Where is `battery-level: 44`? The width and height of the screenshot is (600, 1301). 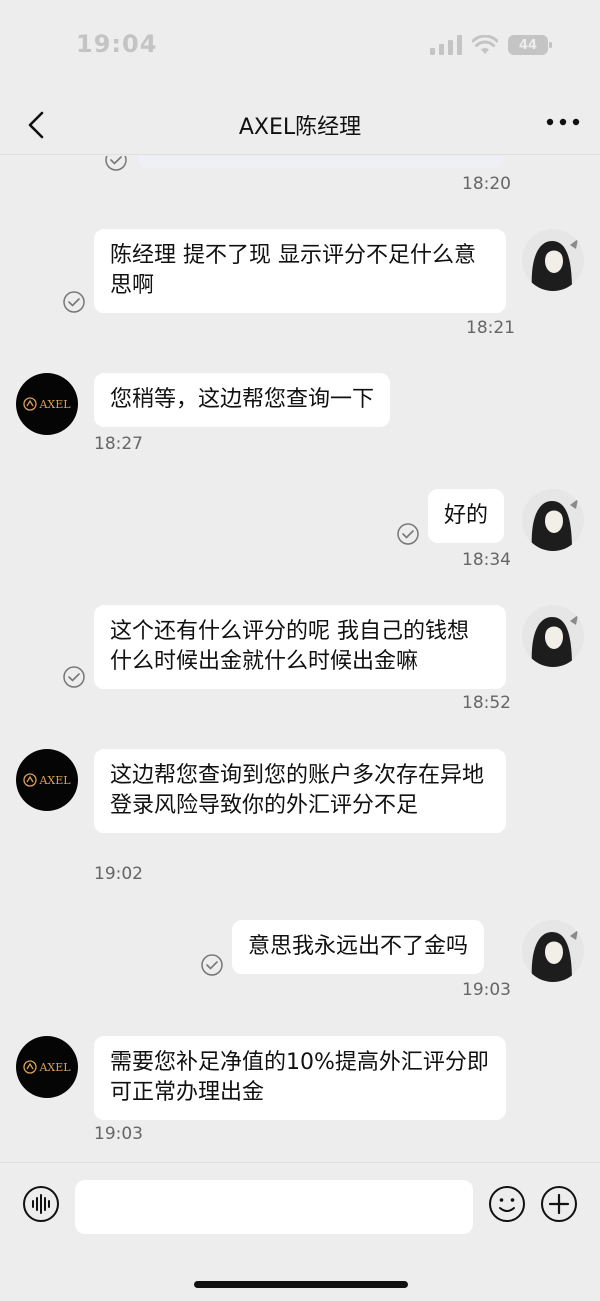 battery-level: 44 is located at coordinates (528, 45).